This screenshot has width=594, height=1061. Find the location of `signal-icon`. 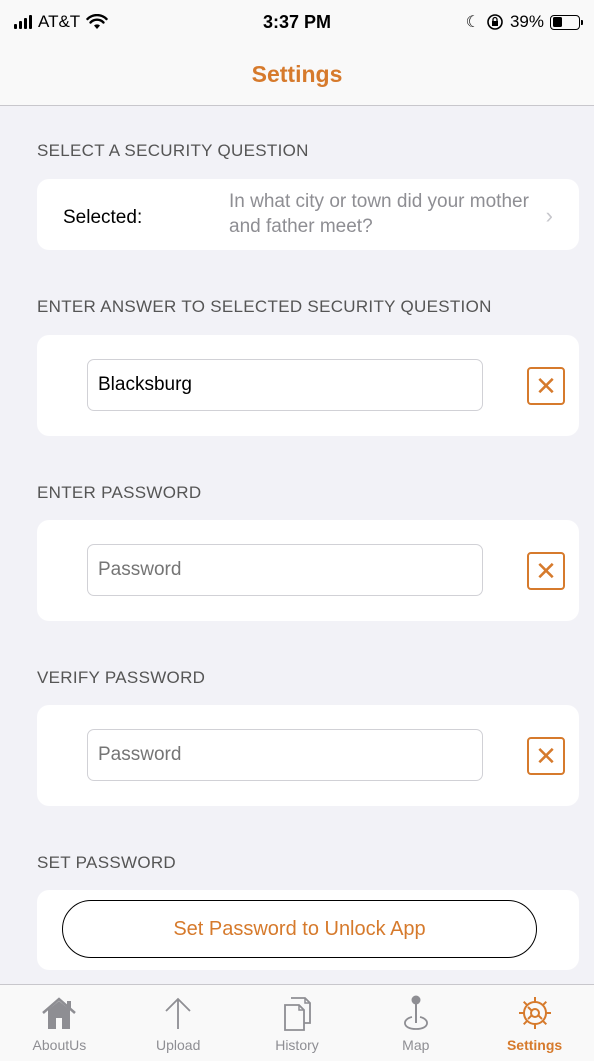

signal-icon is located at coordinates (23, 22).